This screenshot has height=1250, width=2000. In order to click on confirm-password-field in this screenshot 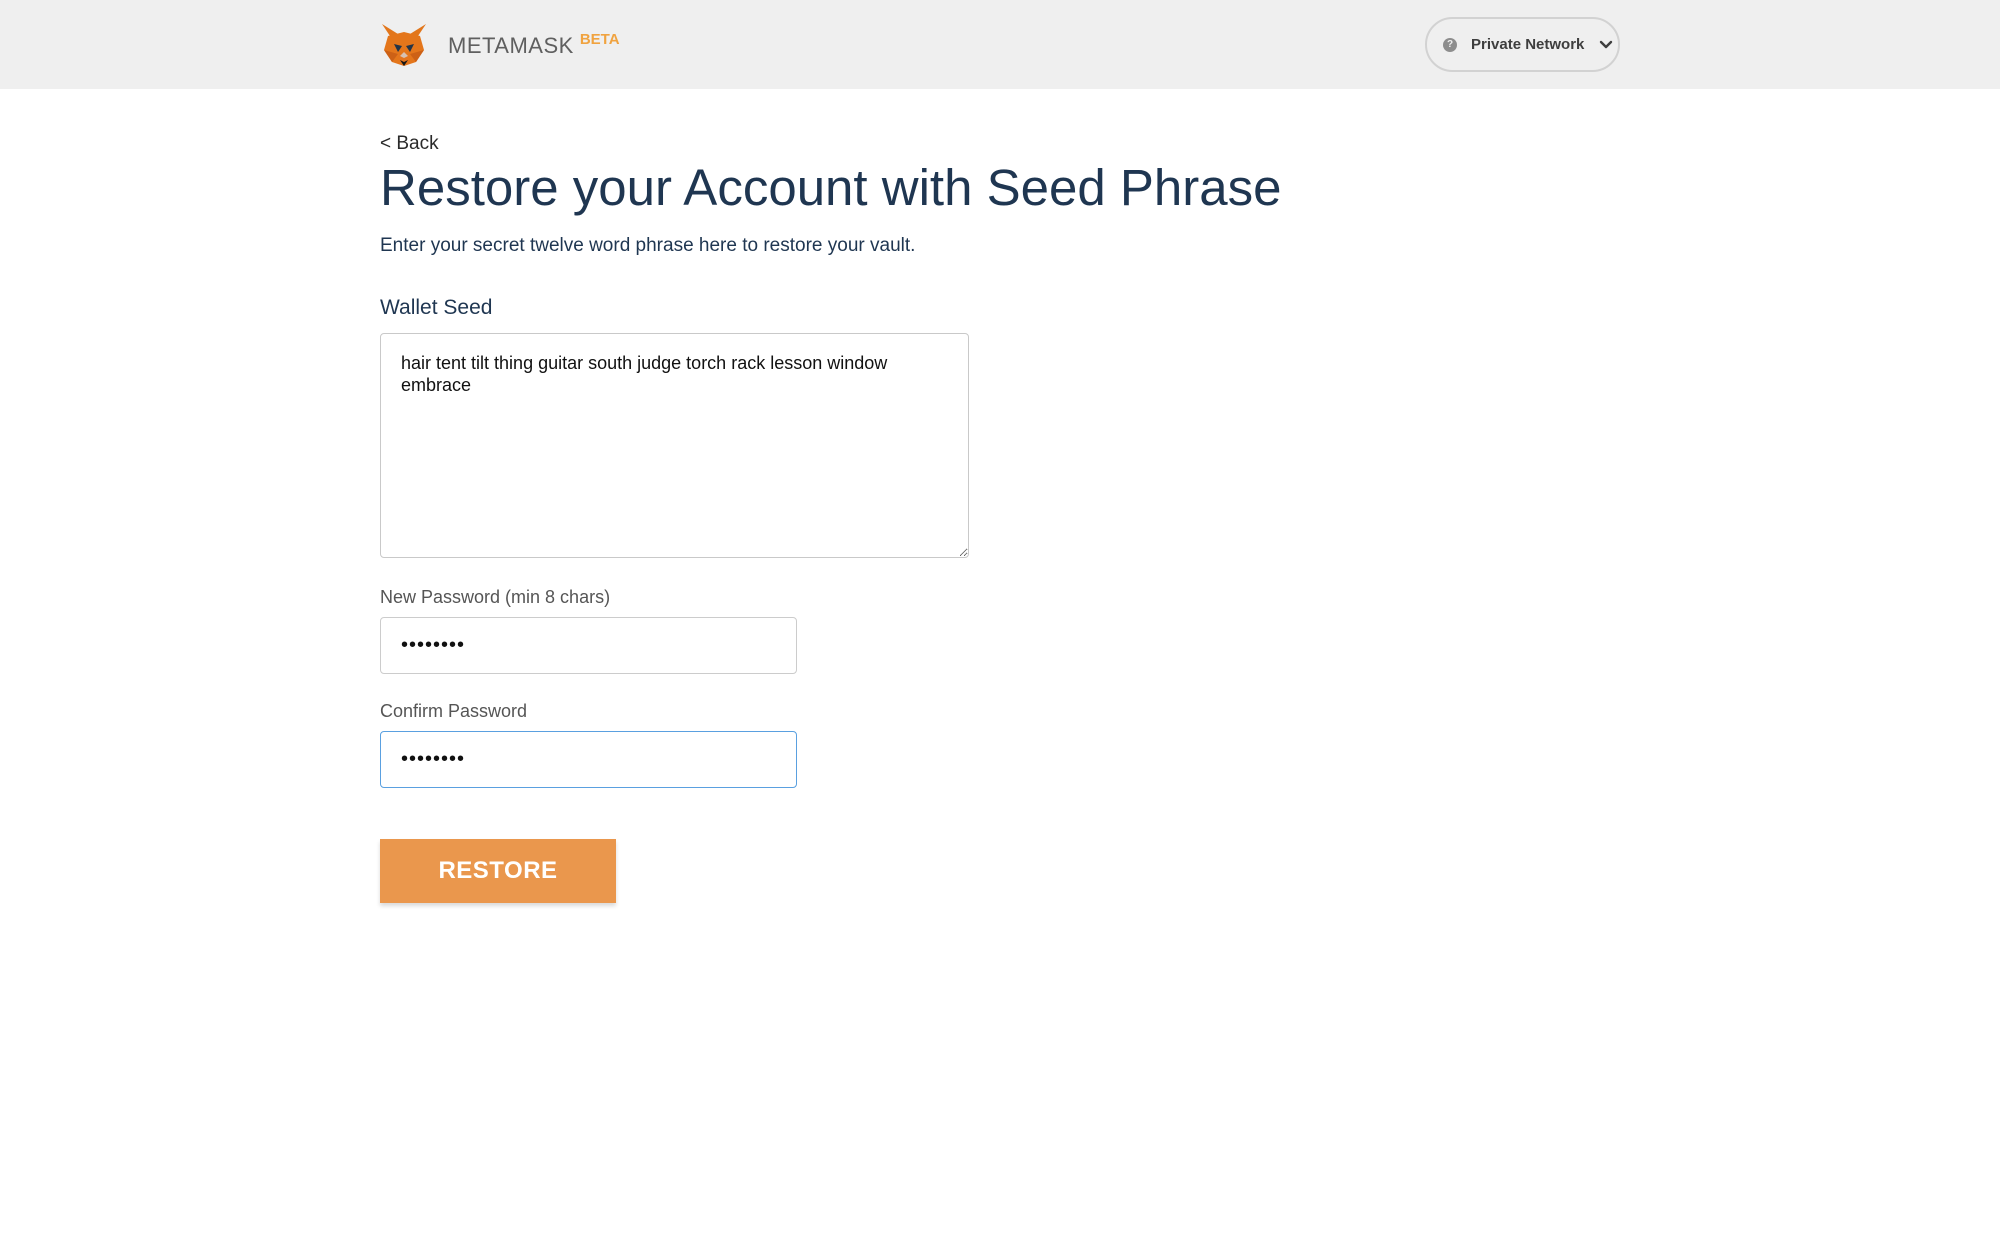, I will do `click(588, 759)`.